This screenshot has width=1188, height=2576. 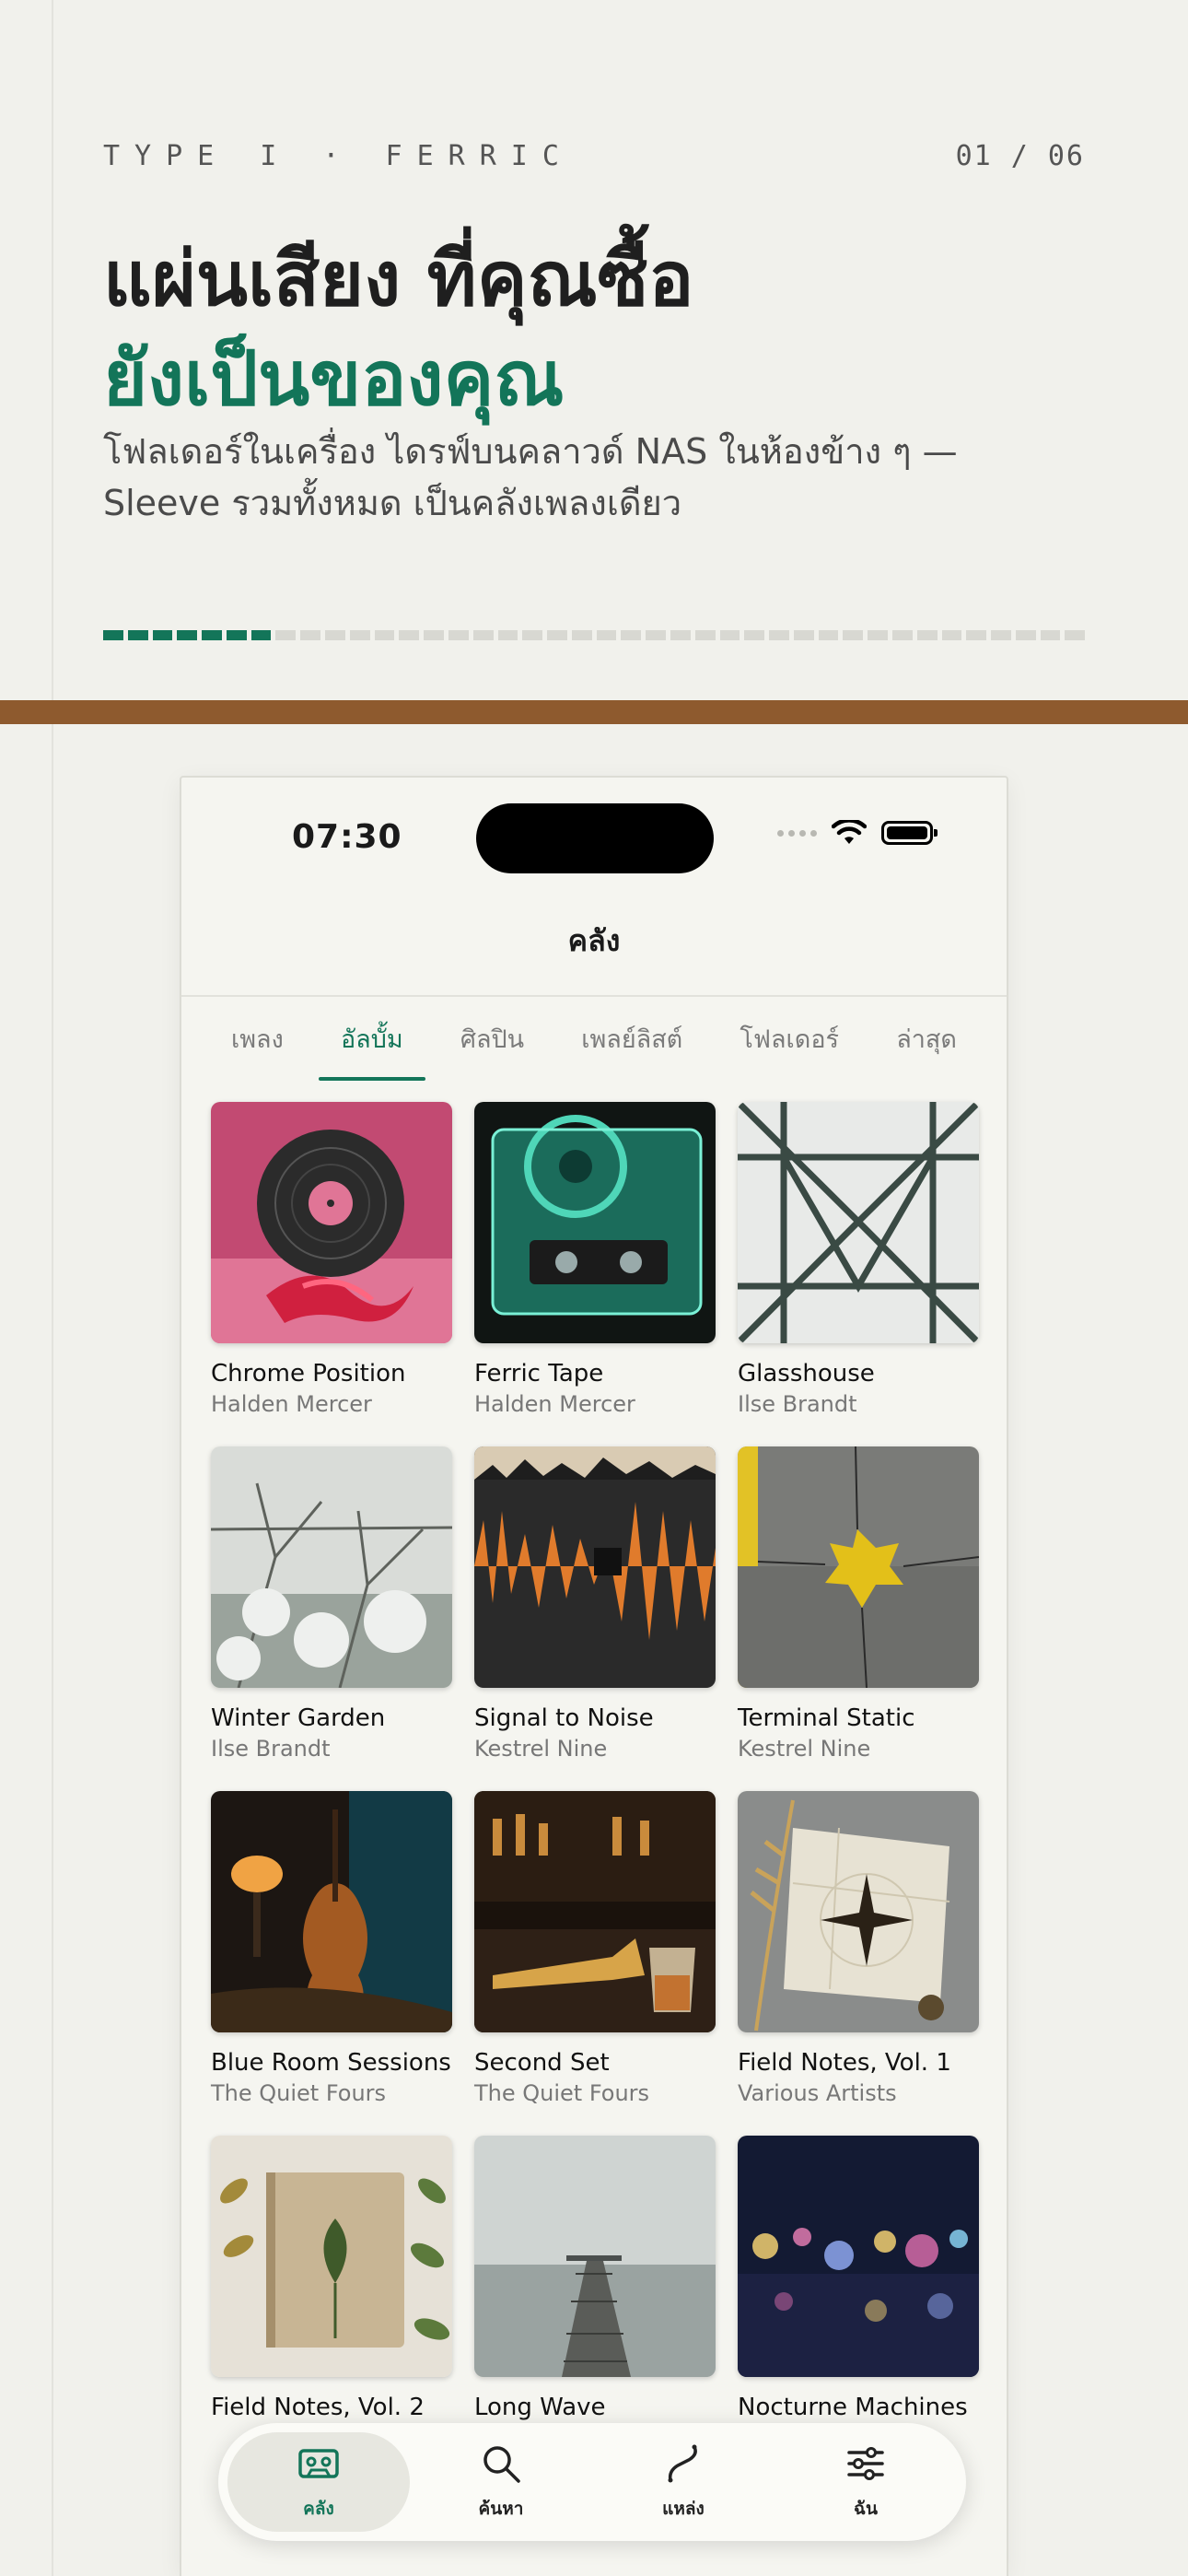 I want to click on bar-trumpet-glass-art, so click(x=595, y=1912).